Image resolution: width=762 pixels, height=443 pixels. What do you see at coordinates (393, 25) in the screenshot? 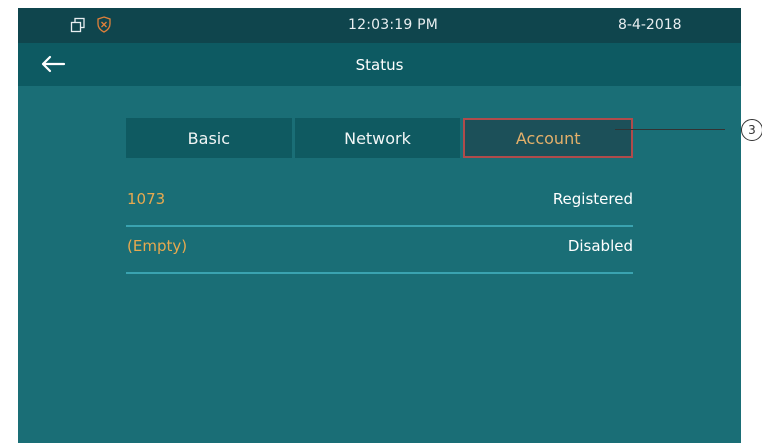
I see `status-time: 12:03:19 PM` at bounding box center [393, 25].